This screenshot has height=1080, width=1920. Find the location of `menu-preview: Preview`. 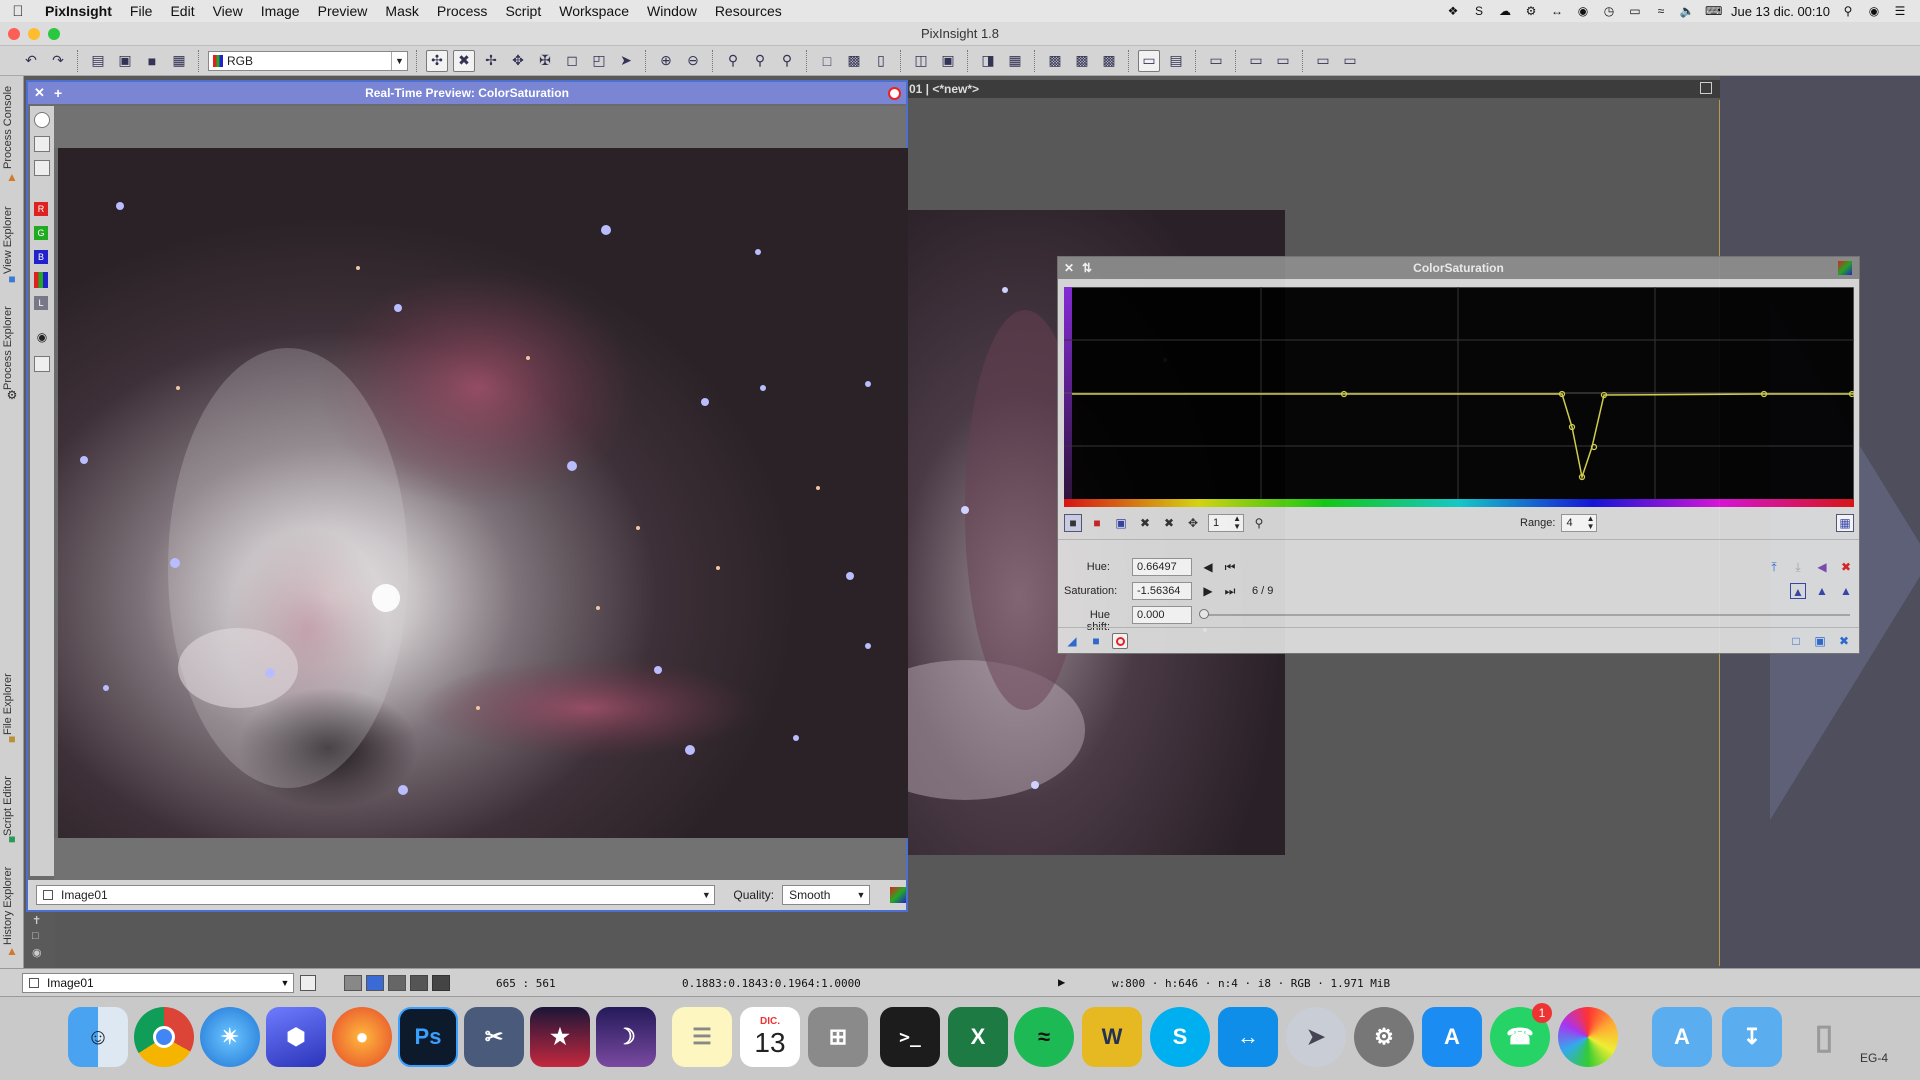

menu-preview: Preview is located at coordinates (343, 11).